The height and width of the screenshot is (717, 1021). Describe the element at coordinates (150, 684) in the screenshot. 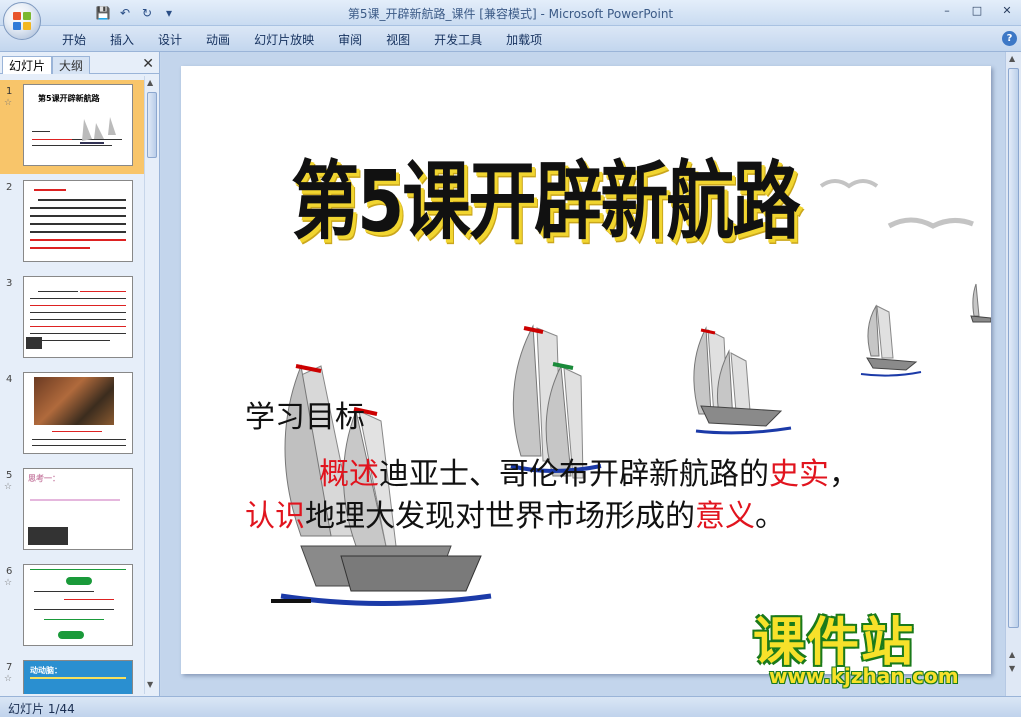

I see `scroll-down-icon: ▼` at that location.